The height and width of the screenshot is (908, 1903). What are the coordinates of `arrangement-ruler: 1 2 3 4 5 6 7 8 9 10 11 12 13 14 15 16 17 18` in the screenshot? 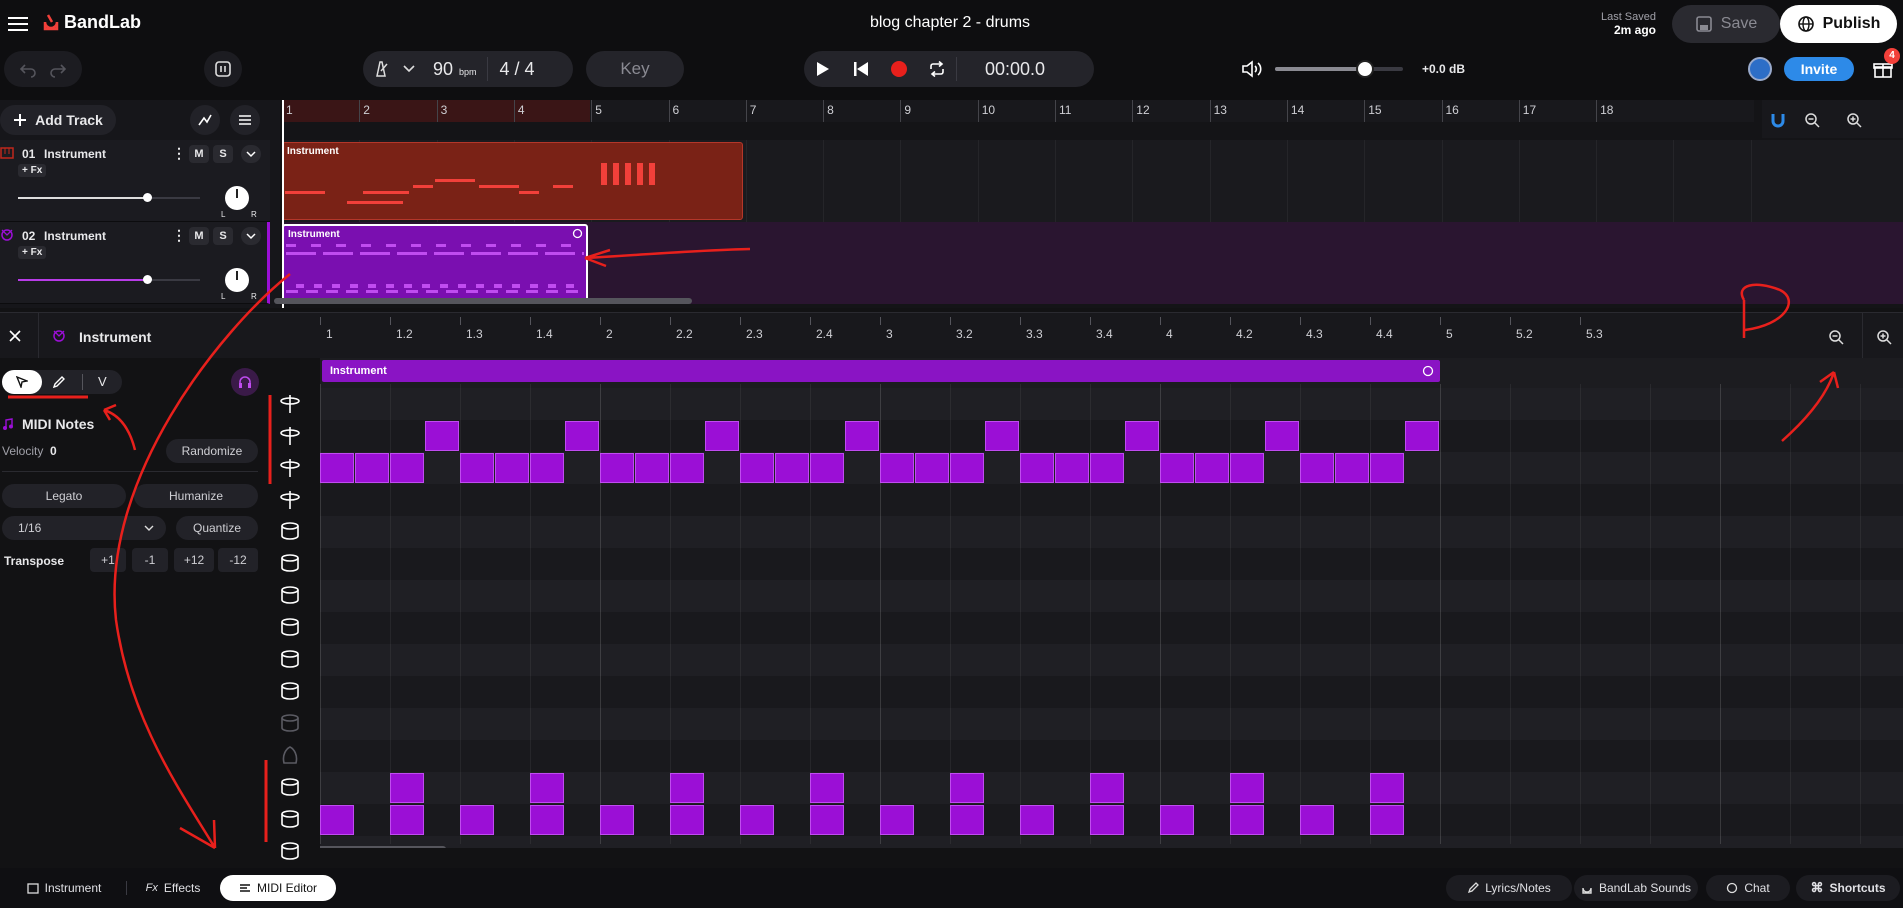 It's located at (1018, 111).